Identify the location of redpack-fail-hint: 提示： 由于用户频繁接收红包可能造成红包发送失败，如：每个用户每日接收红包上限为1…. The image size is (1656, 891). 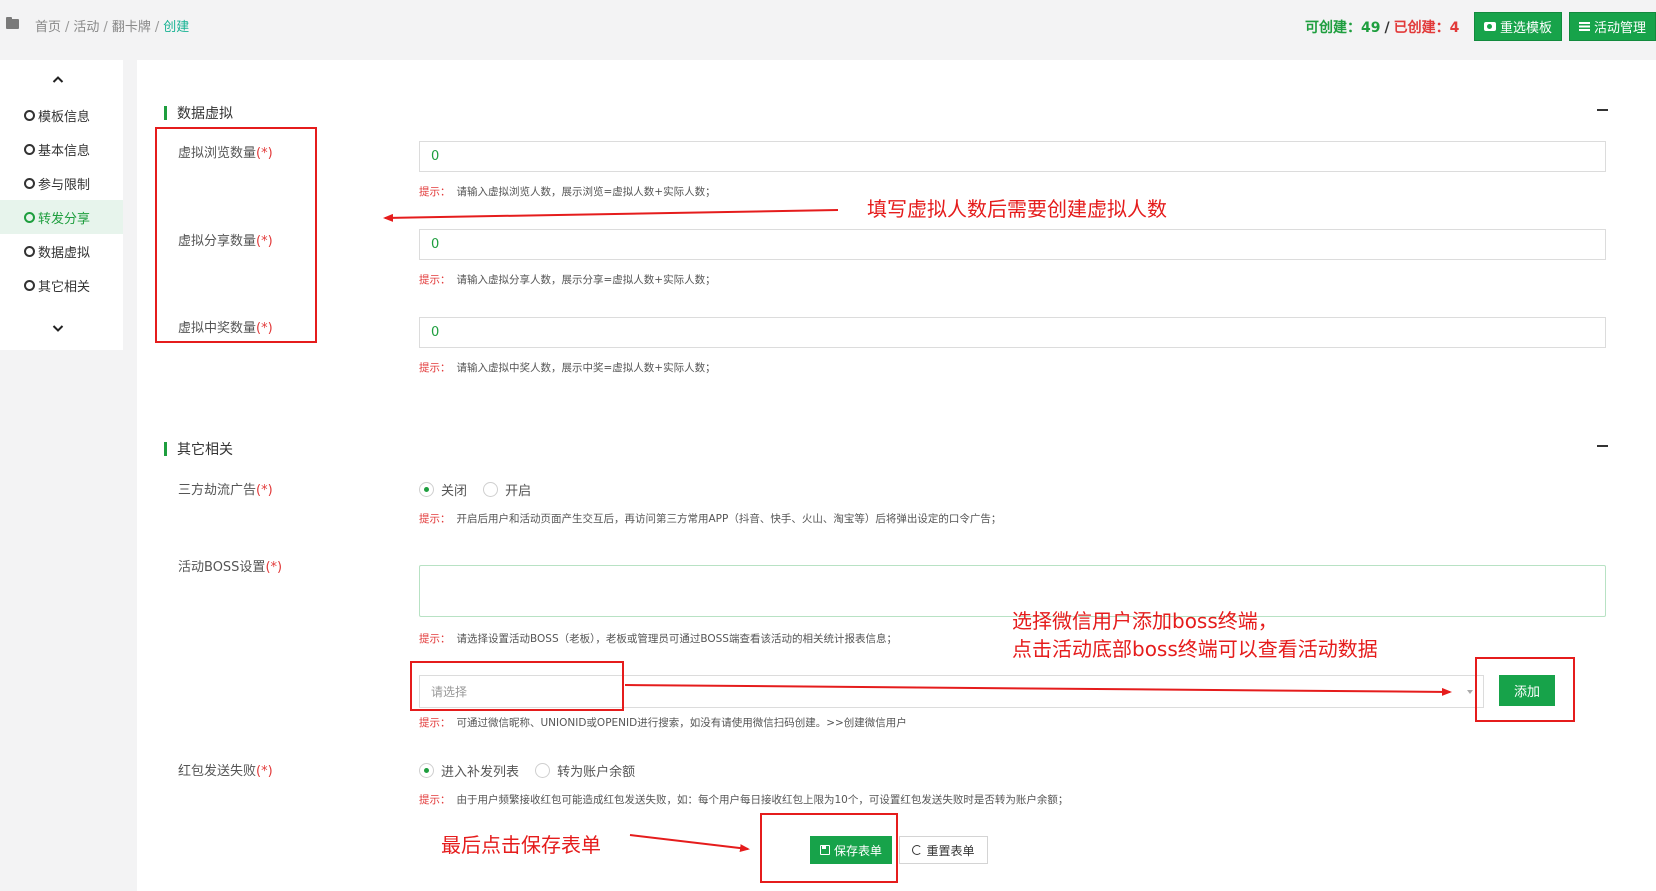
(743, 799).